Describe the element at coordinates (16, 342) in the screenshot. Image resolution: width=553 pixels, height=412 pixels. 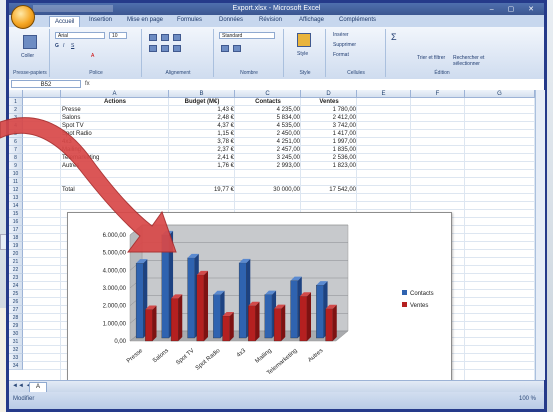
I see `row-header-31: 31` at that location.